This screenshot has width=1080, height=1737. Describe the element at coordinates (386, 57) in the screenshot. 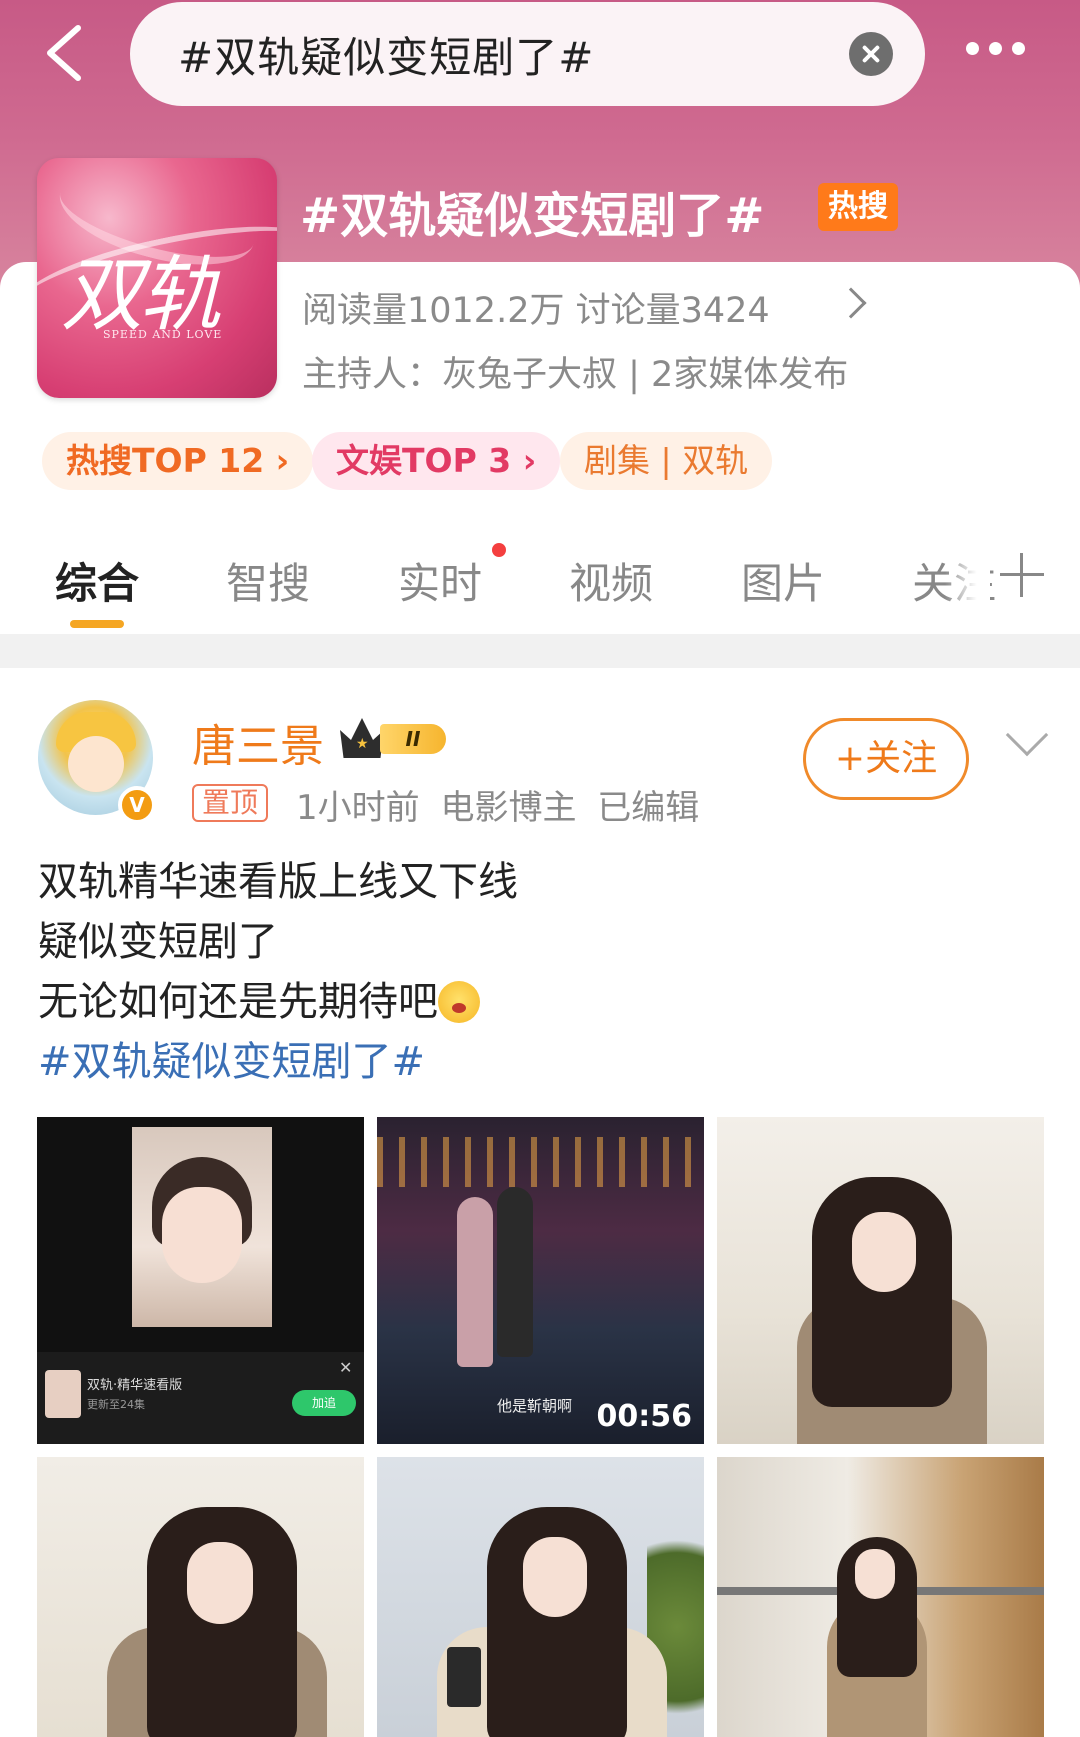

I see `search-query: #双轨疑似变短剧了#` at that location.